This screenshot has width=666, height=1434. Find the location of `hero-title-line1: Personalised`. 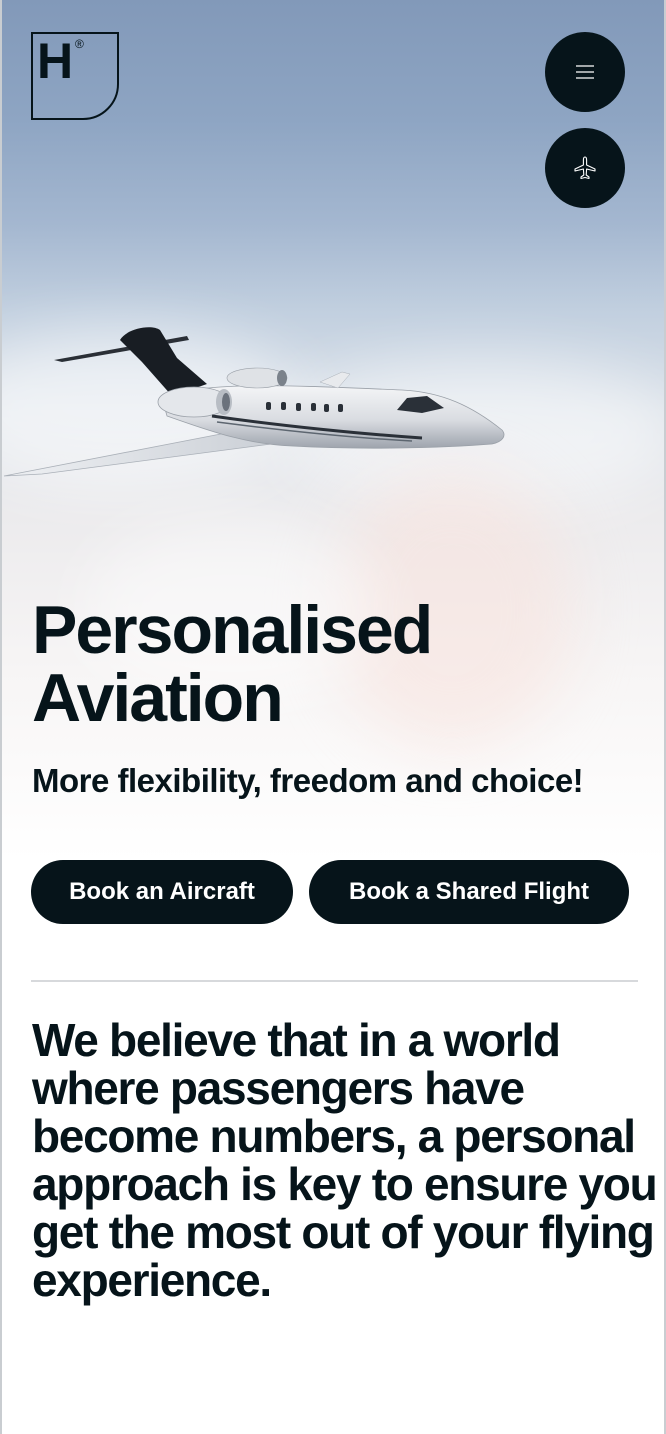

hero-title-line1: Personalised is located at coordinates (232, 630).